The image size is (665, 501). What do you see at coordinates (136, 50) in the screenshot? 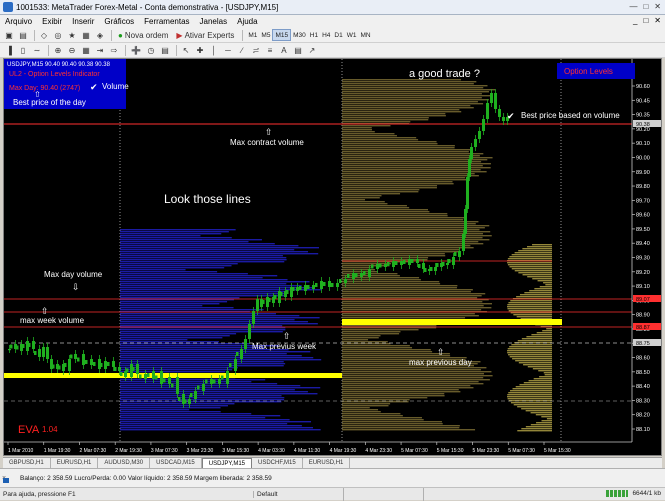
I see `indicators-icon: ➕` at bounding box center [136, 50].